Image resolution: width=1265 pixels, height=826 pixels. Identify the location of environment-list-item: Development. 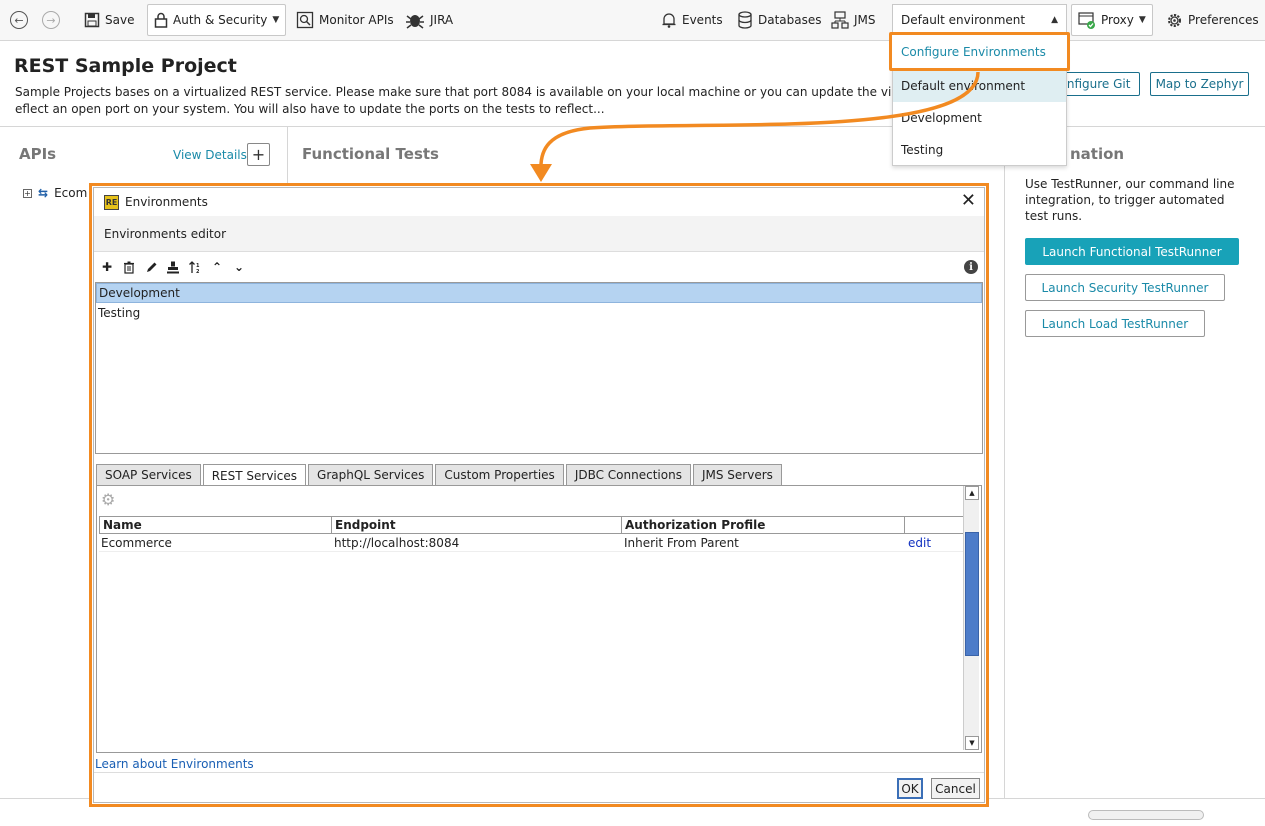
(539, 293).